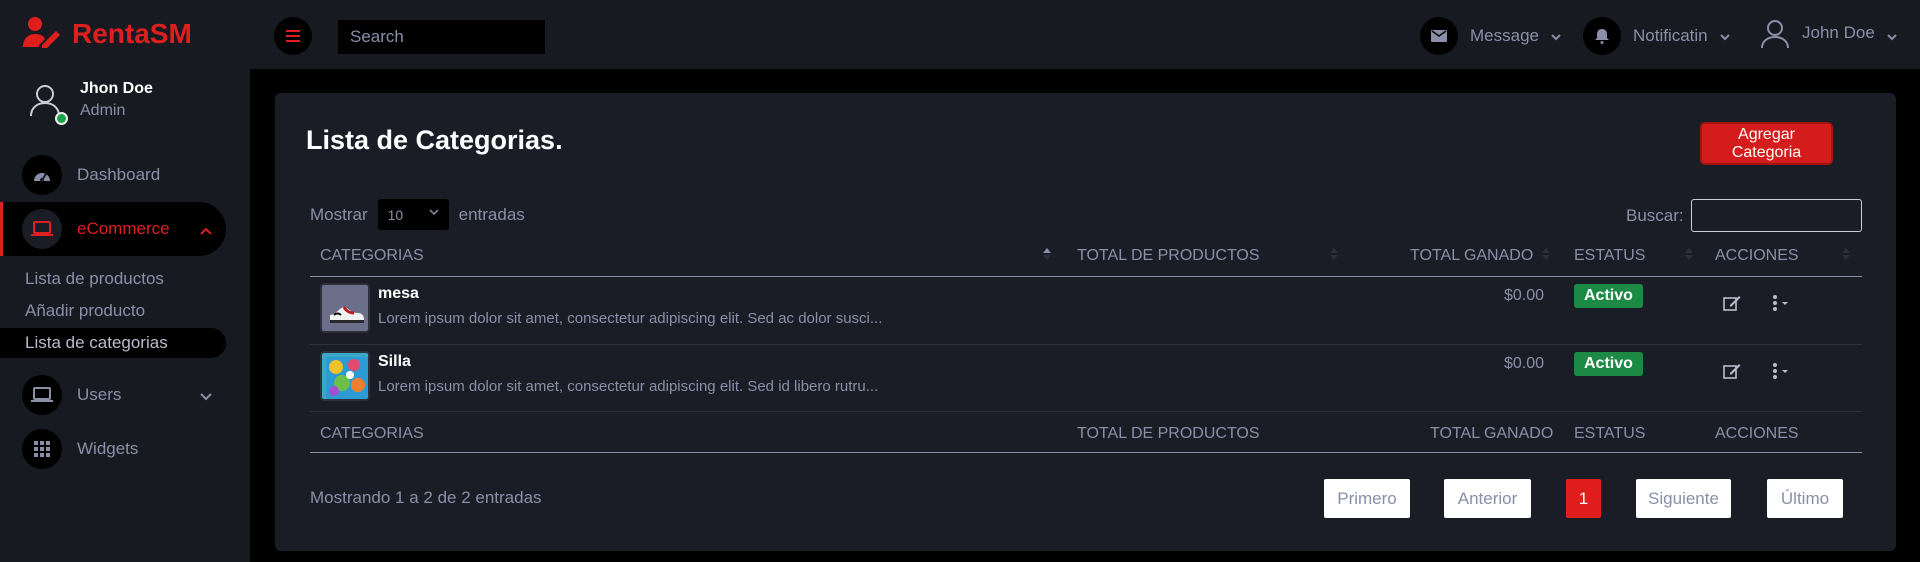  Describe the element at coordinates (426, 497) in the screenshot. I see `table-info: Mostrando 1 a 2 de 2 entradas` at that location.